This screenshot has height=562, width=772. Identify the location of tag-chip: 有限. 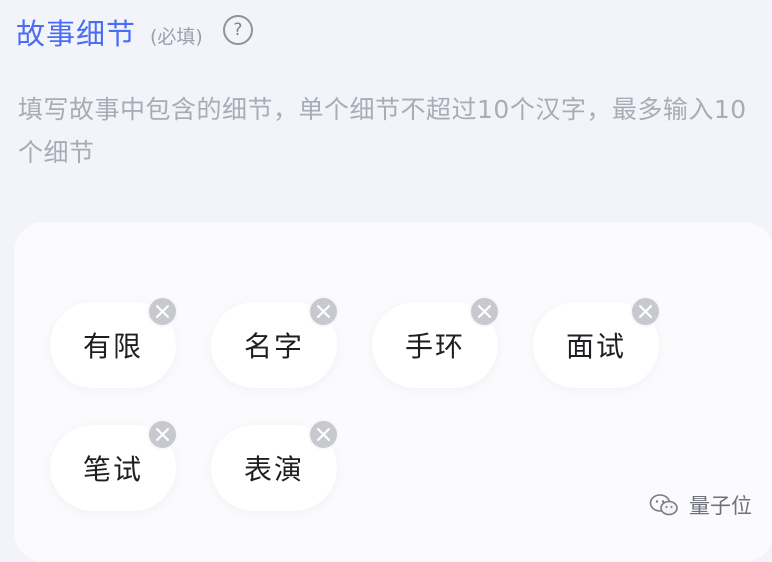
(114, 342).